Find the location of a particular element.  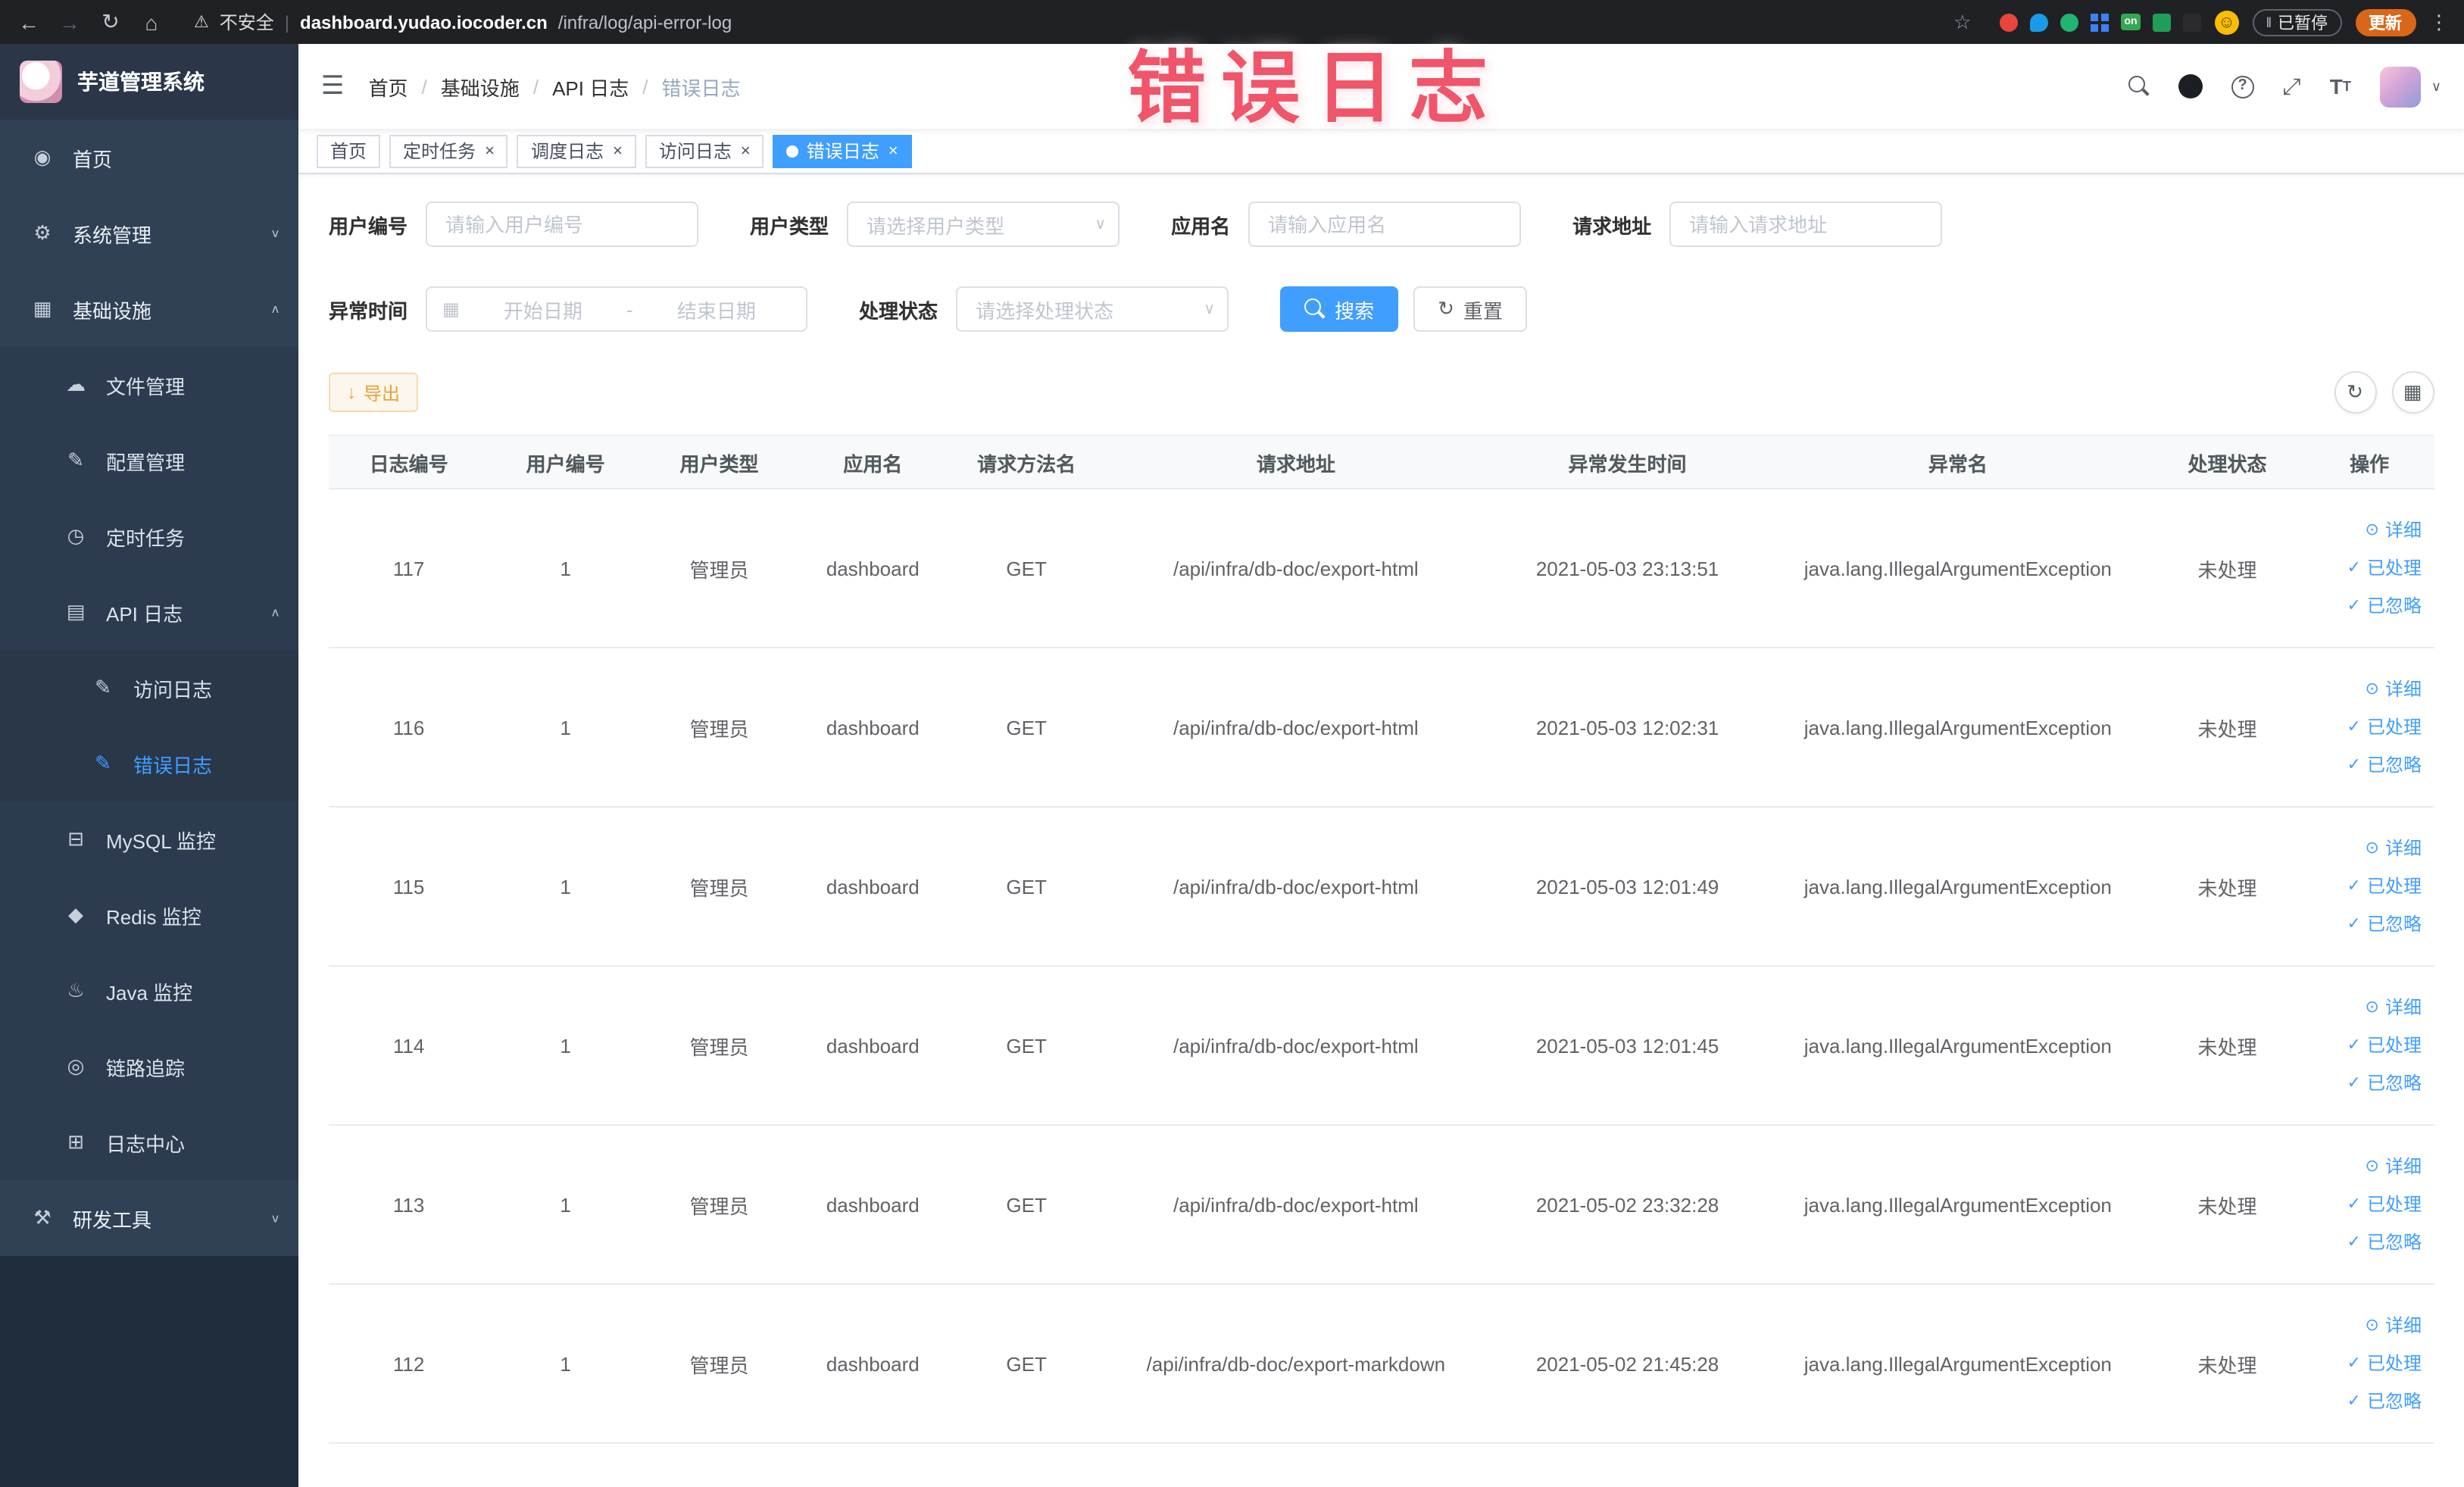

extension-grid-icon is located at coordinates (2100, 22).